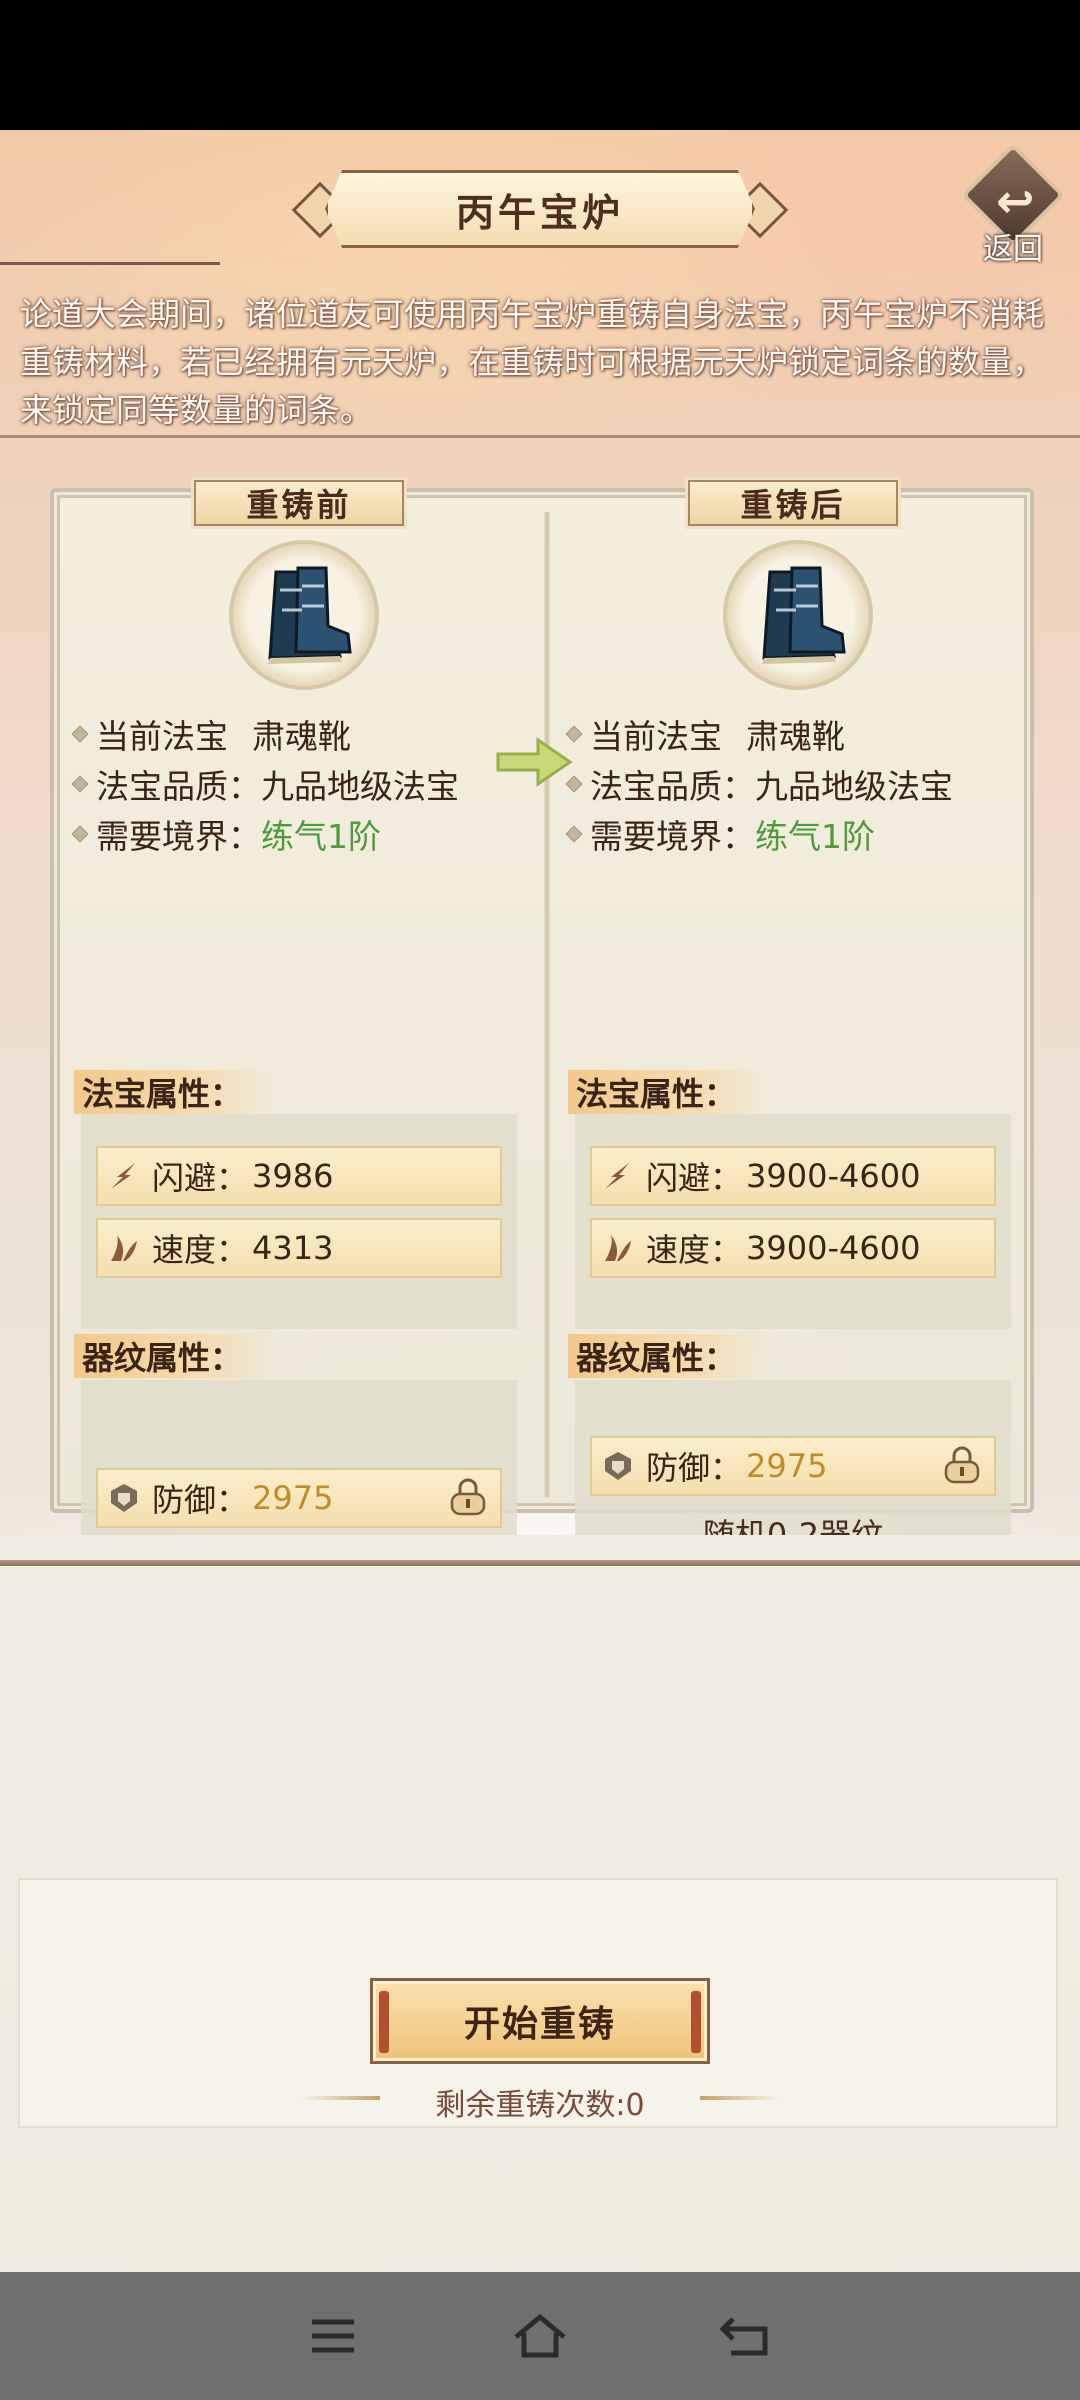 This screenshot has width=1080, height=2400. I want to click on attr-row-dodge: 闪避： 3986, so click(299, 1176).